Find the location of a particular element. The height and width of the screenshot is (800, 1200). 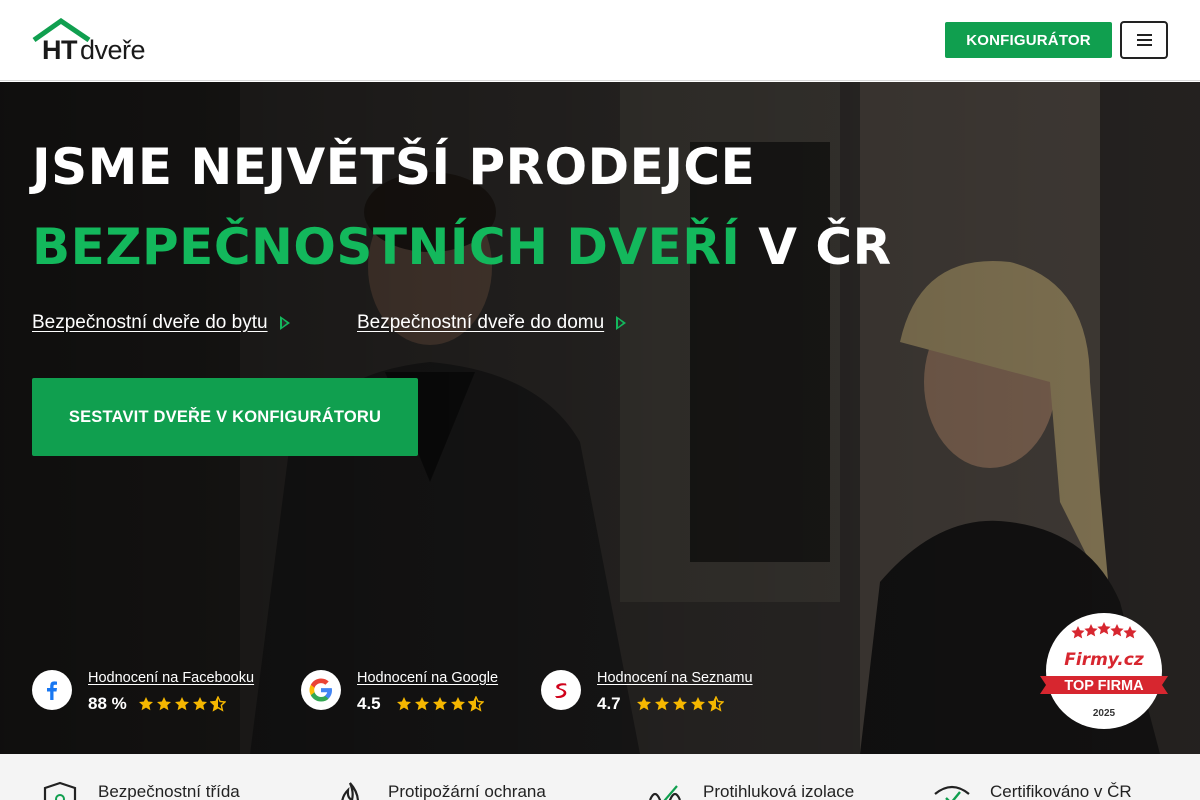

link-doors-apartment: Bezpečnostní dveře do bytu is located at coordinates (161, 323).